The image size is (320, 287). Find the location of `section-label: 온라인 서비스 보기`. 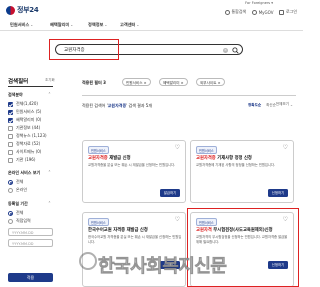

section-label: 온라인 서비스 보기 is located at coordinates (24, 172).